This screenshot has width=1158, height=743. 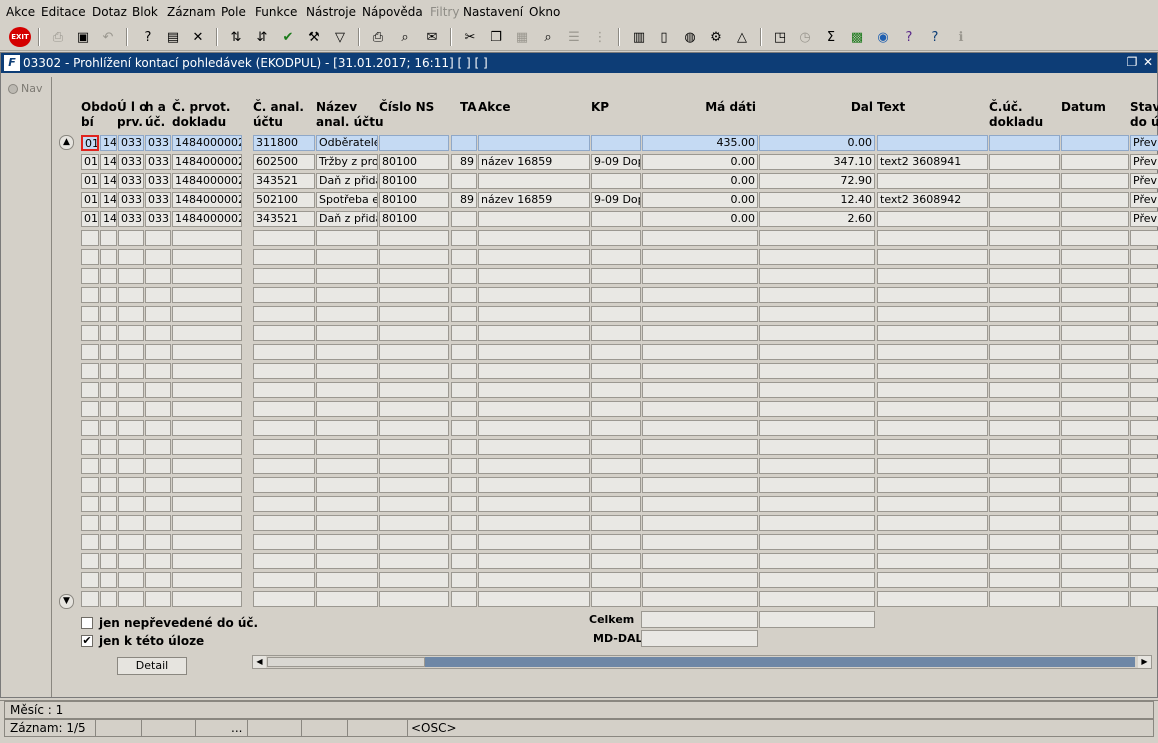 What do you see at coordinates (742, 37) in the screenshot?
I see `triangle-icon: △` at bounding box center [742, 37].